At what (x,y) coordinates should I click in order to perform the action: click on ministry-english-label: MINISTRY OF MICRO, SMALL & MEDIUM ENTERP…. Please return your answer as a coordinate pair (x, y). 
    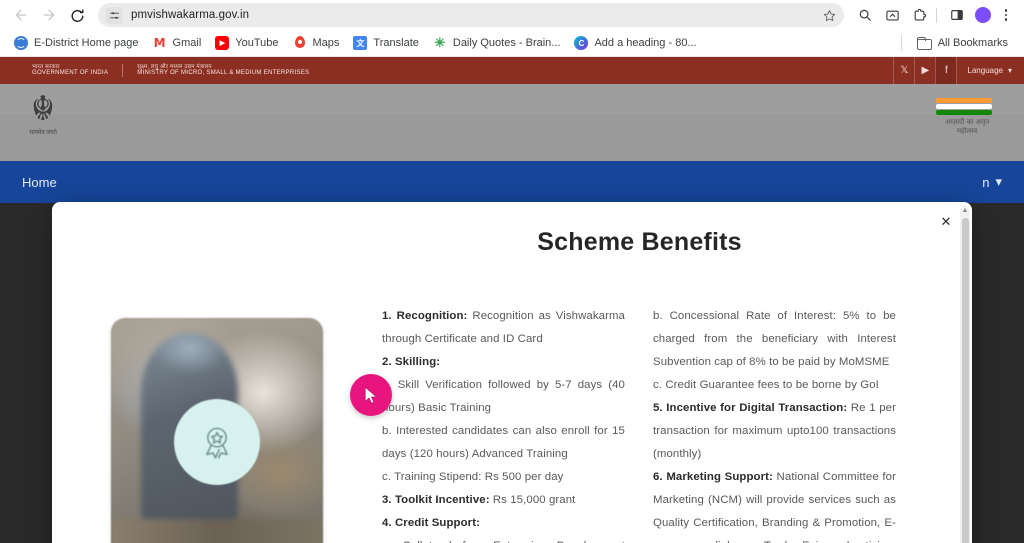
    Looking at the image, I should click on (223, 73).